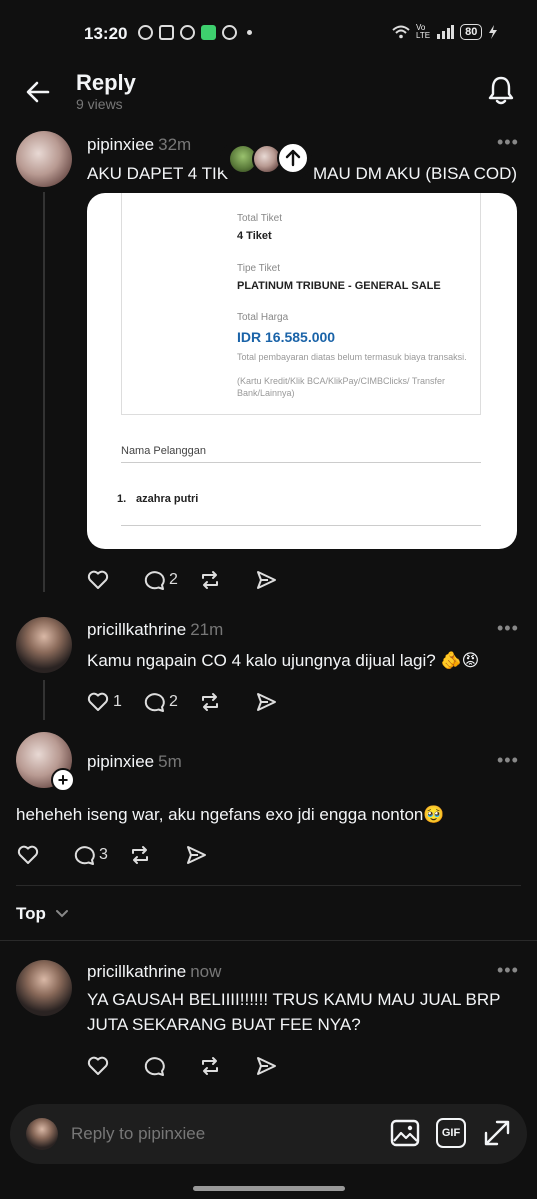  I want to click on green-app-icon, so click(208, 32).